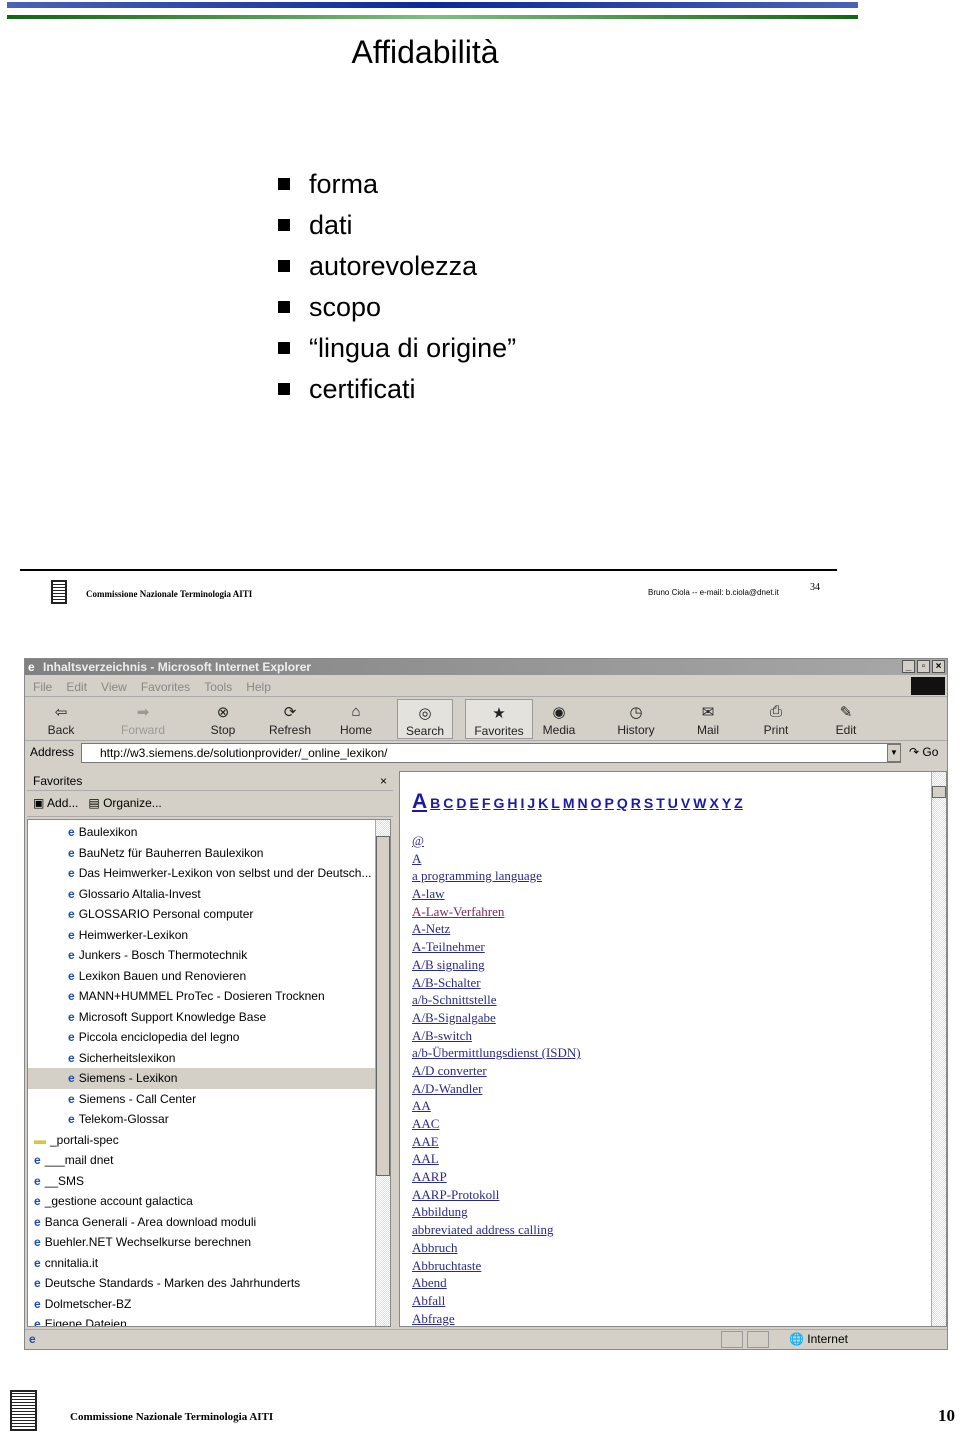 The image size is (960, 1434). Describe the element at coordinates (209, 1304) in the screenshot. I see `favorite-item: e Dolmetscher-BZ` at that location.